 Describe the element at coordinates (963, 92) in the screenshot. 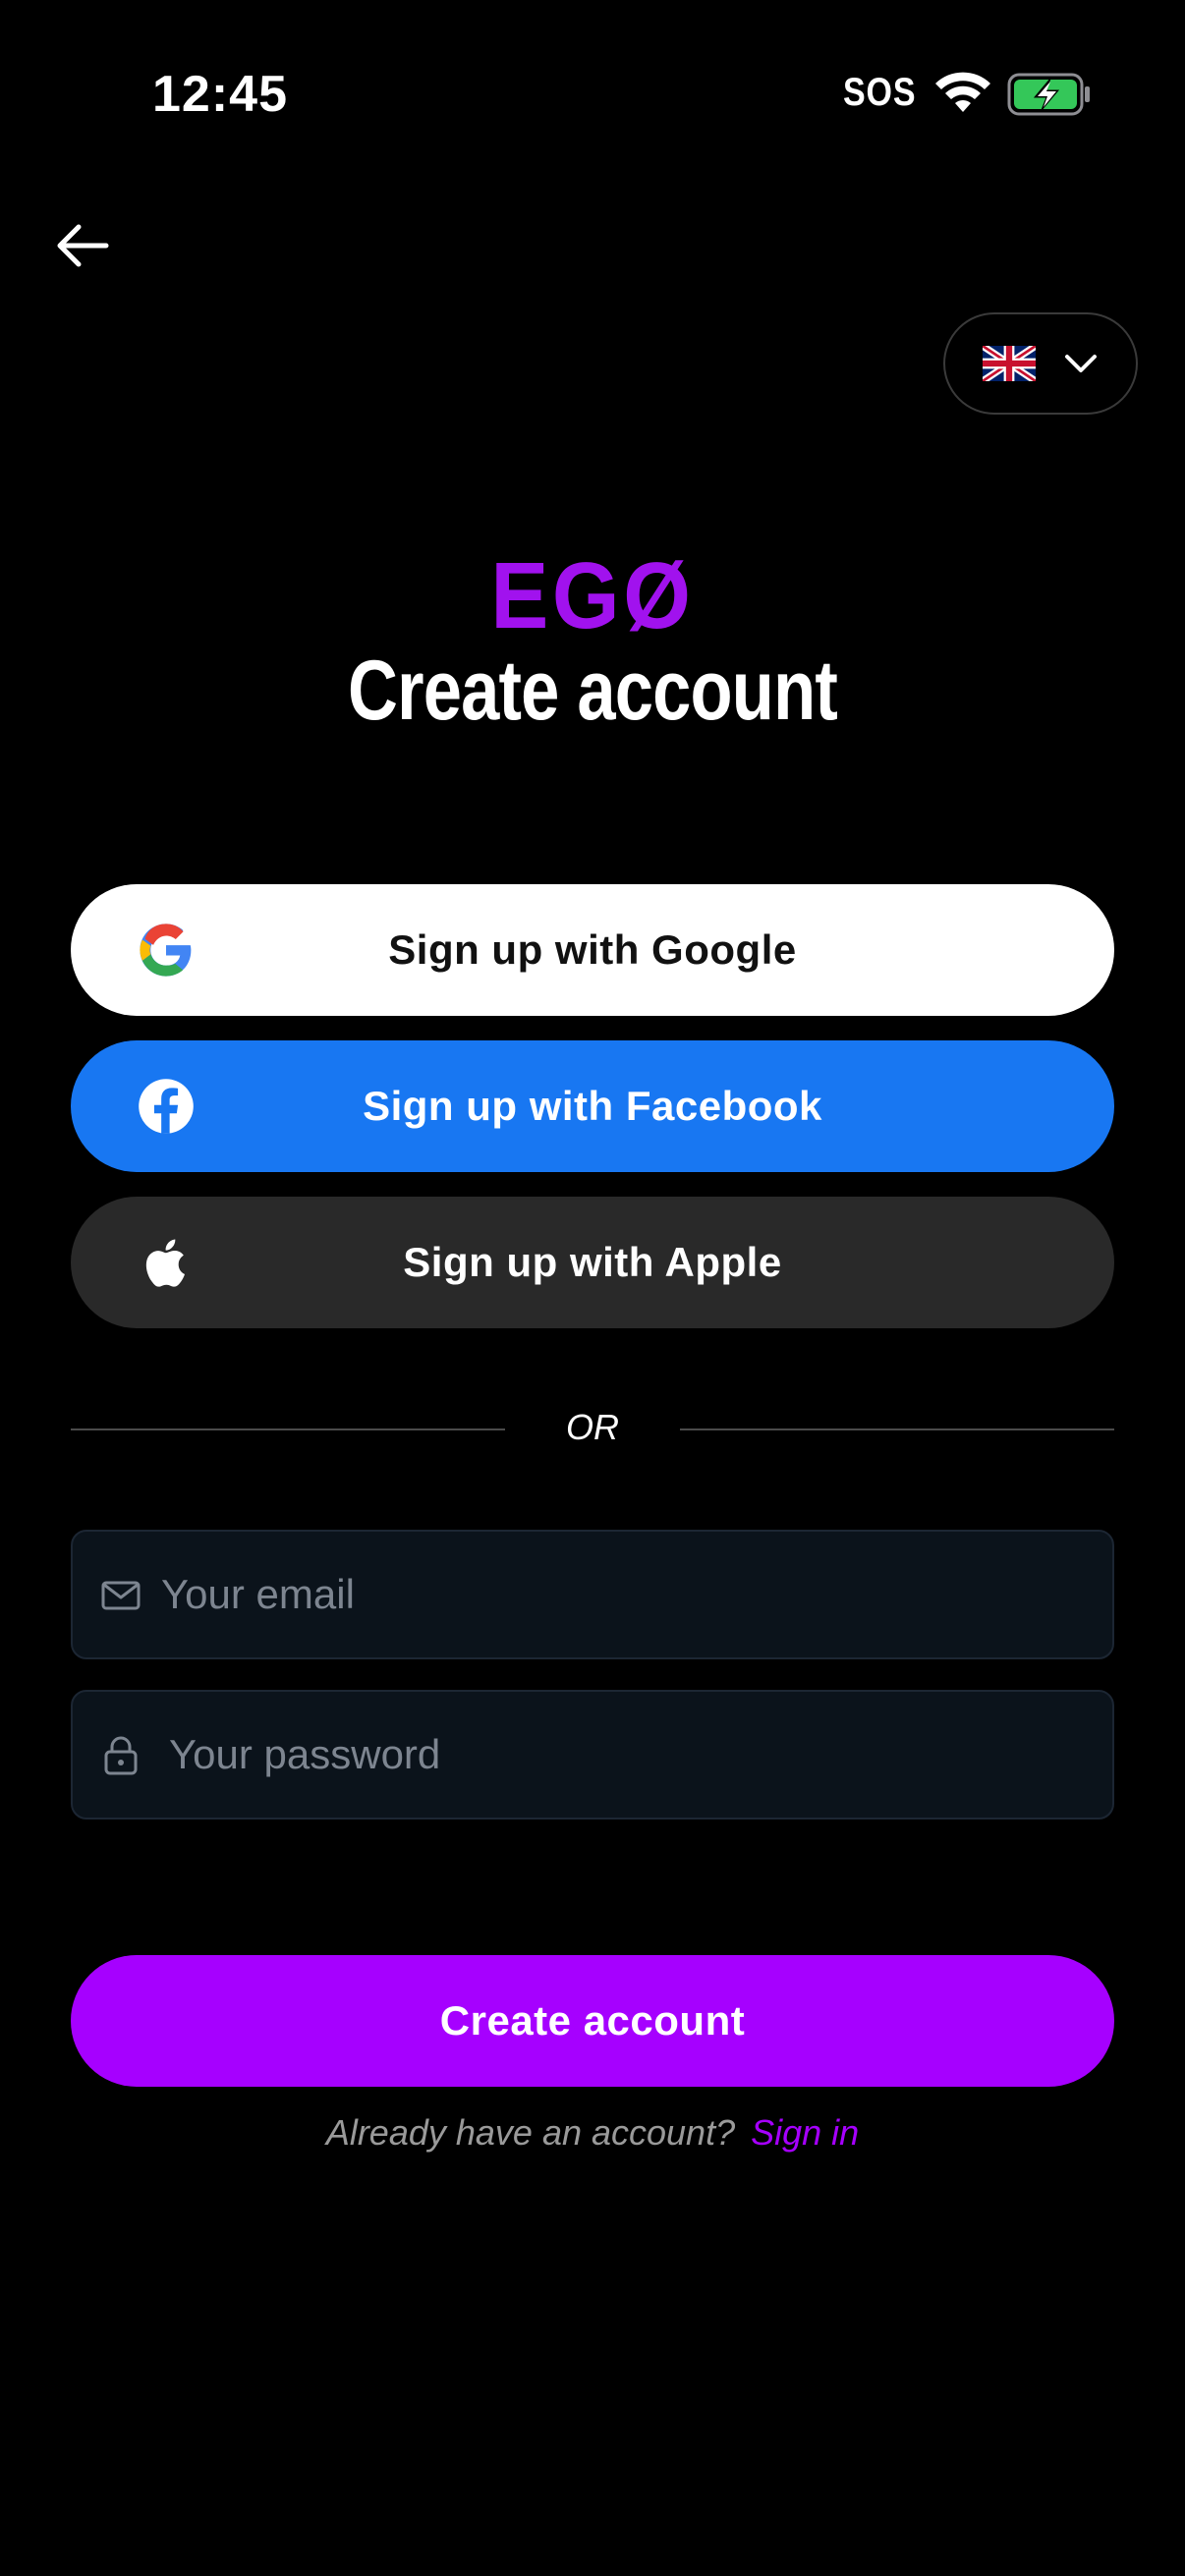

I see `wifi-icon` at that location.